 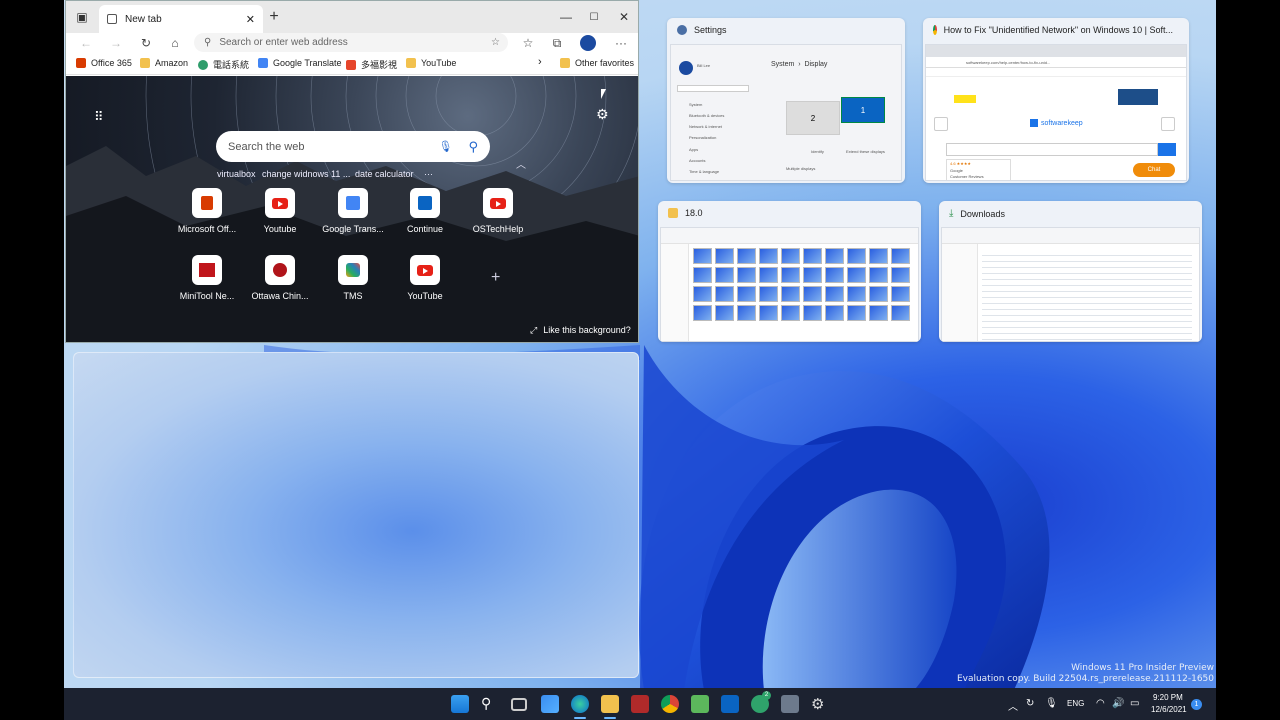 What do you see at coordinates (99, 117) in the screenshot?
I see `apps-grid-icon: ⠿` at bounding box center [99, 117].